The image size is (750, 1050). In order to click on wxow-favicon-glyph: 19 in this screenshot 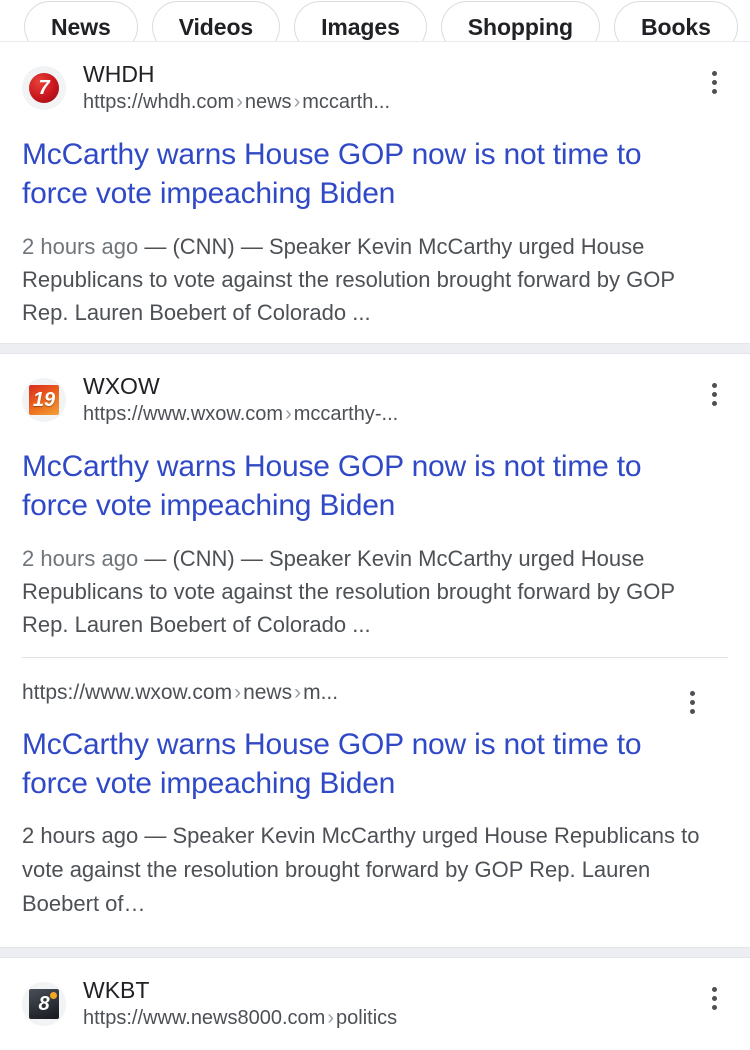, I will do `click(44, 399)`.